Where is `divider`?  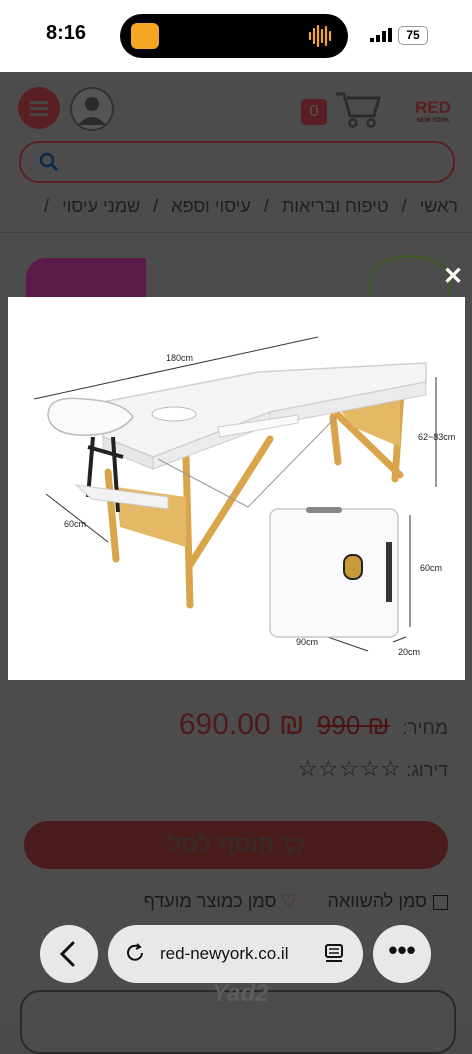
divider is located at coordinates (236, 232).